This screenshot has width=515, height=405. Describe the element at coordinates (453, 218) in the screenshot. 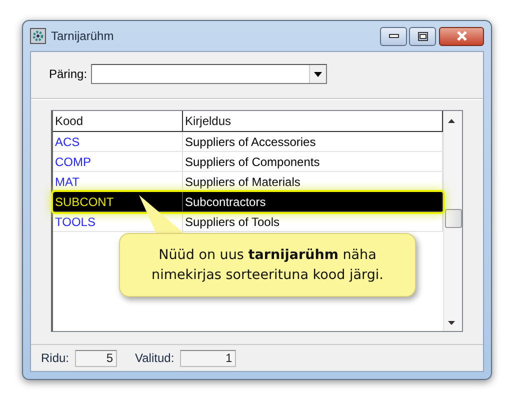

I see `scroll-thumb` at that location.